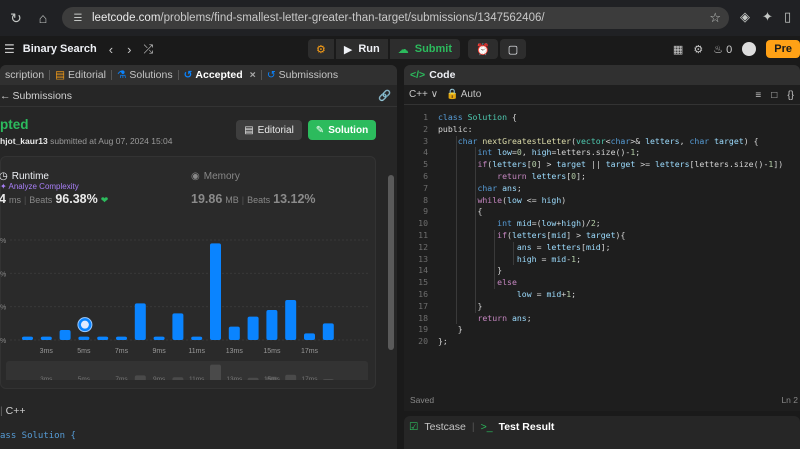  I want to click on memory-box: ◉ Memory 19.86 MB | Beats 13.12%, so click(277, 191).